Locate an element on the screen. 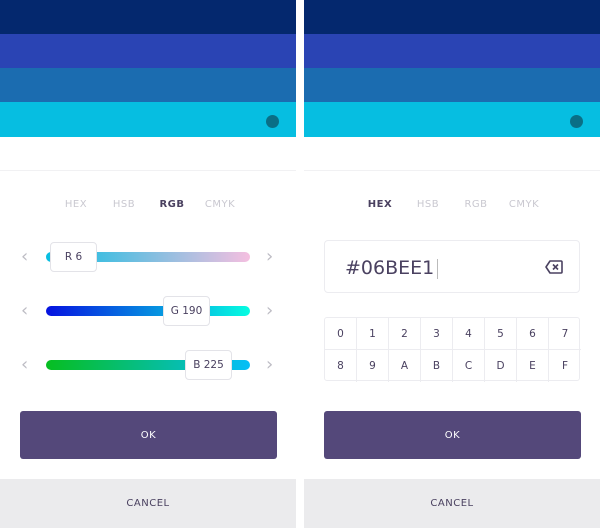 The width and height of the screenshot is (600, 528). key-c: C is located at coordinates (469, 366).